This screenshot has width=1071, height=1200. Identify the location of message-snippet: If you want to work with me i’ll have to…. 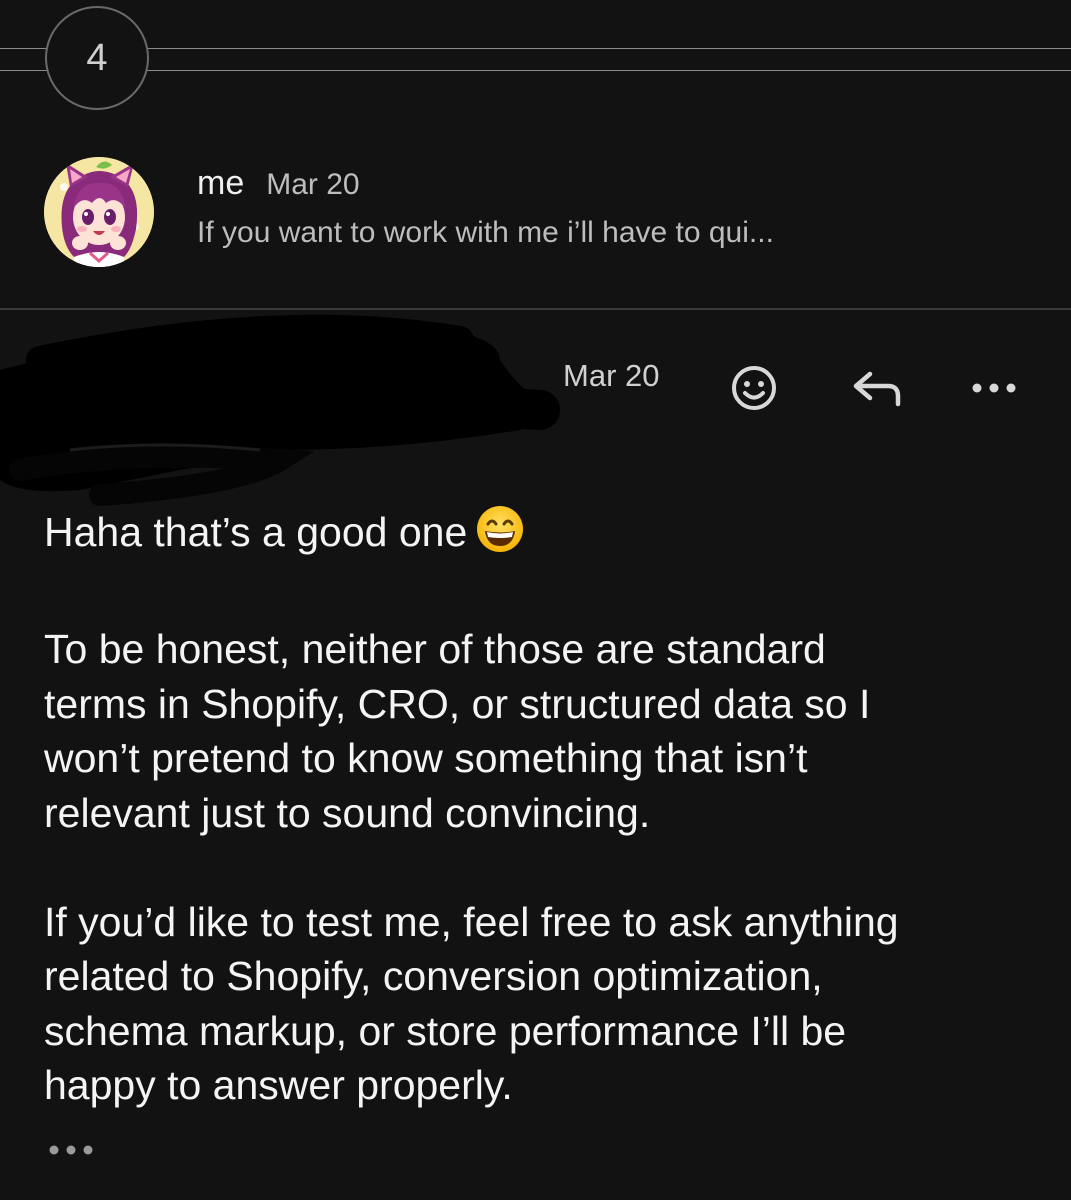
(485, 232).